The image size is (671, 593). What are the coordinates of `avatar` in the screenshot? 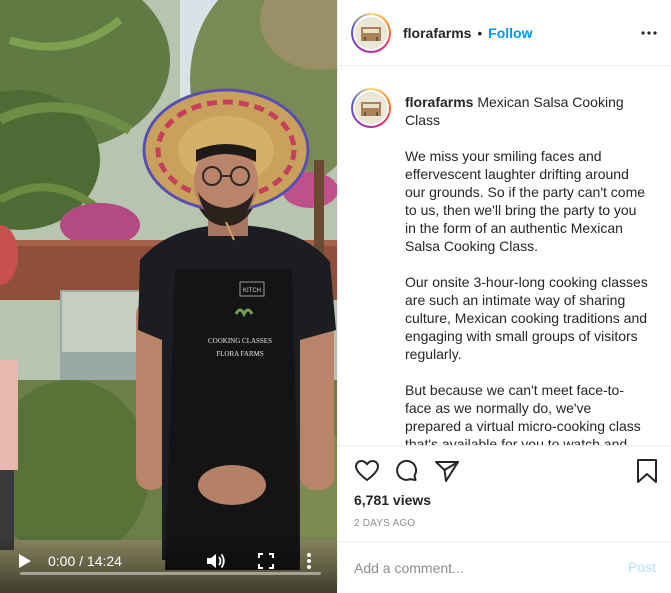 It's located at (371, 33).